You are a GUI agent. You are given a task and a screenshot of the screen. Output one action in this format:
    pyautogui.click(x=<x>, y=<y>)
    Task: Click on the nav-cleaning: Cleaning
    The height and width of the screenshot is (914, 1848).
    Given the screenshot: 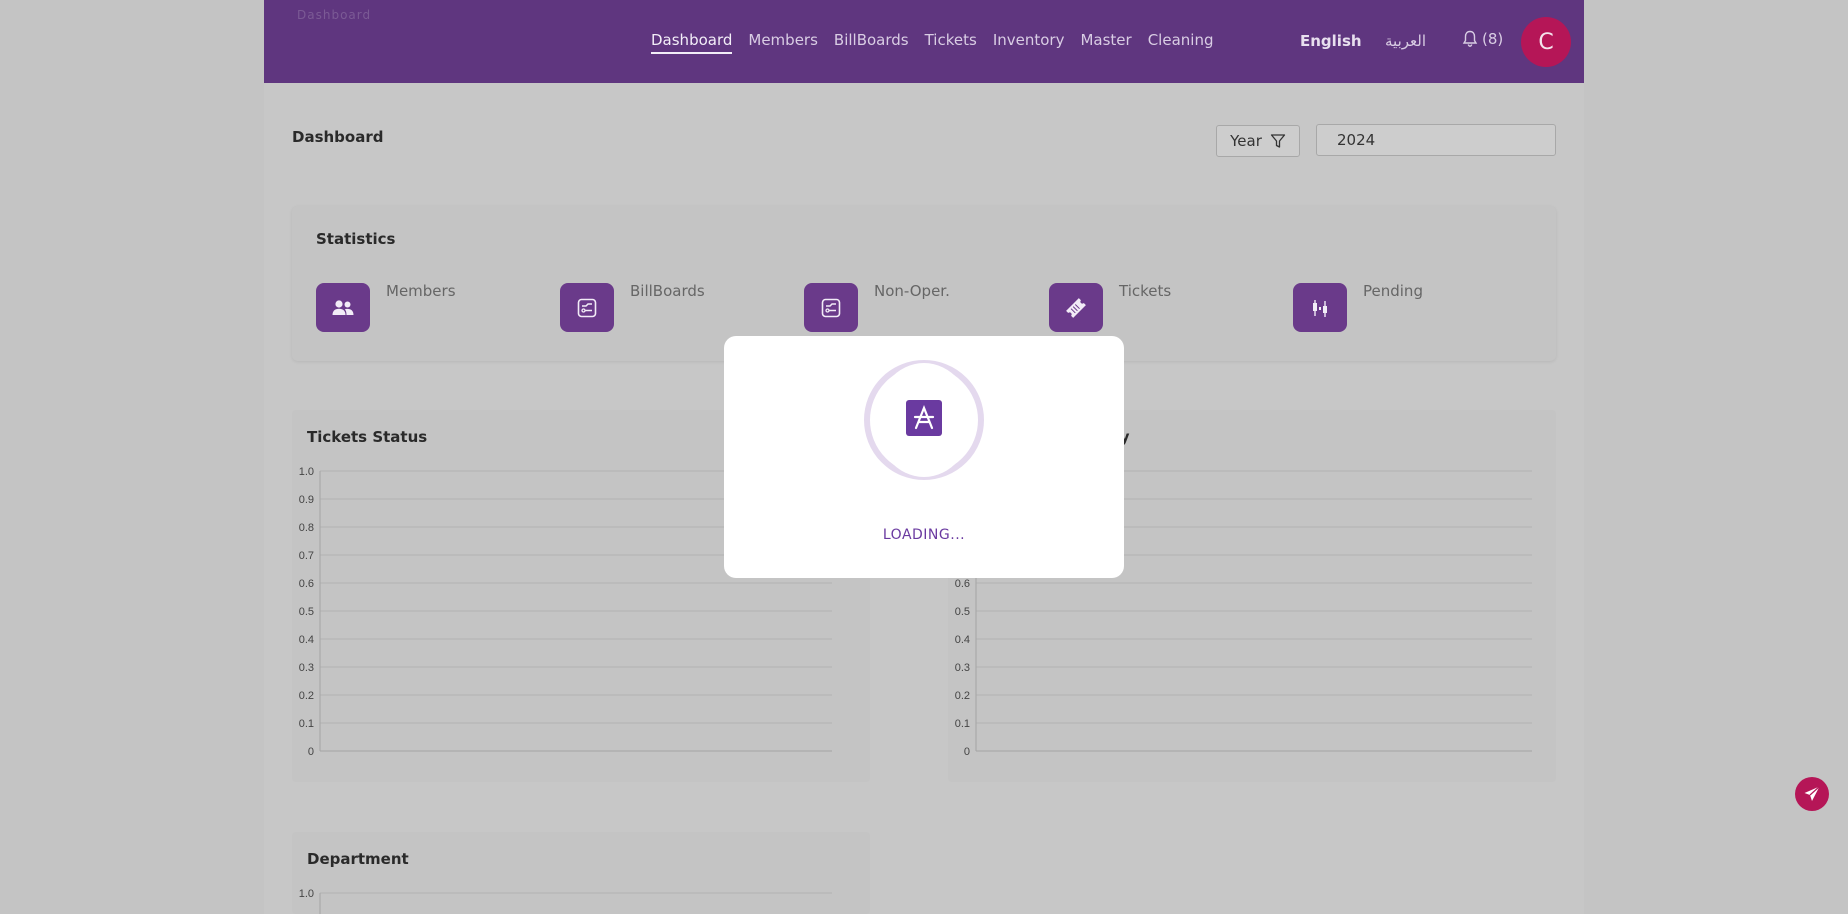 What is the action you would take?
    pyautogui.click(x=1181, y=42)
    